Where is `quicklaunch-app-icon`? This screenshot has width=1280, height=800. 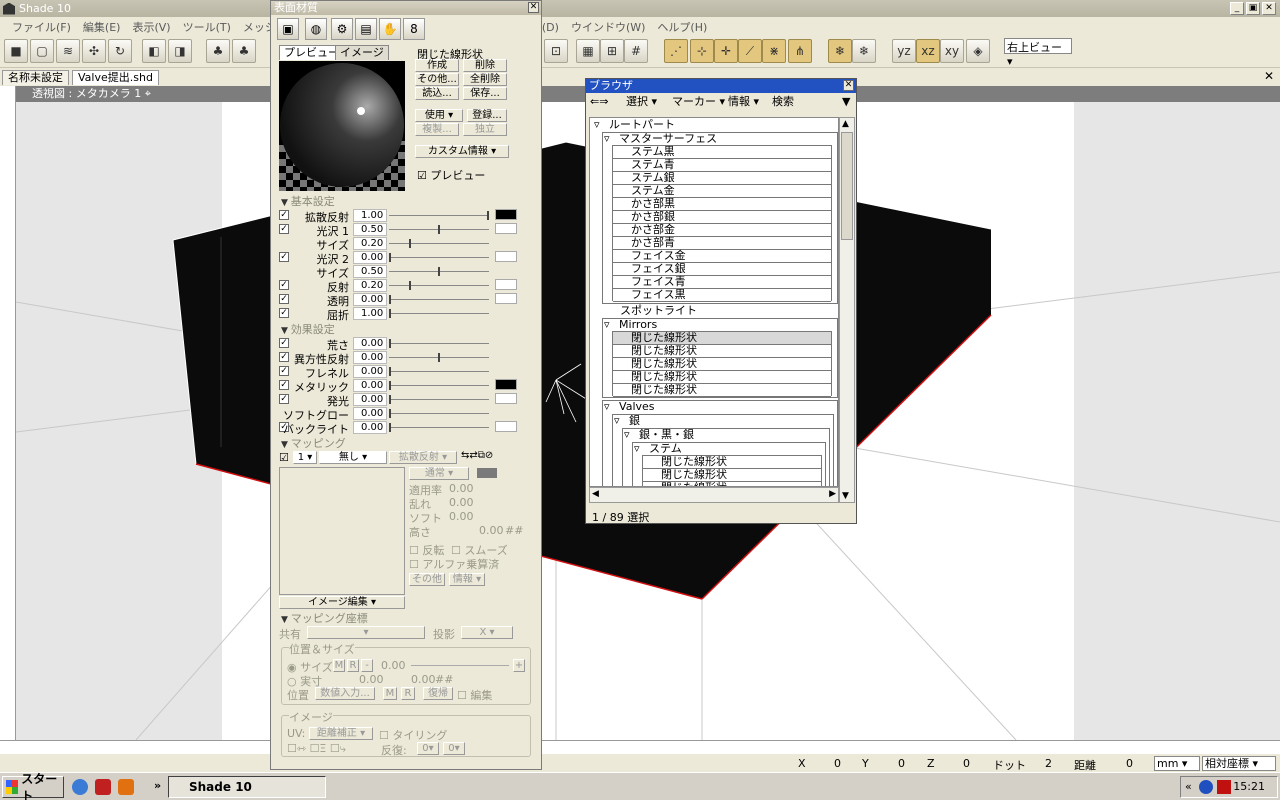 quicklaunch-app-icon is located at coordinates (103, 787).